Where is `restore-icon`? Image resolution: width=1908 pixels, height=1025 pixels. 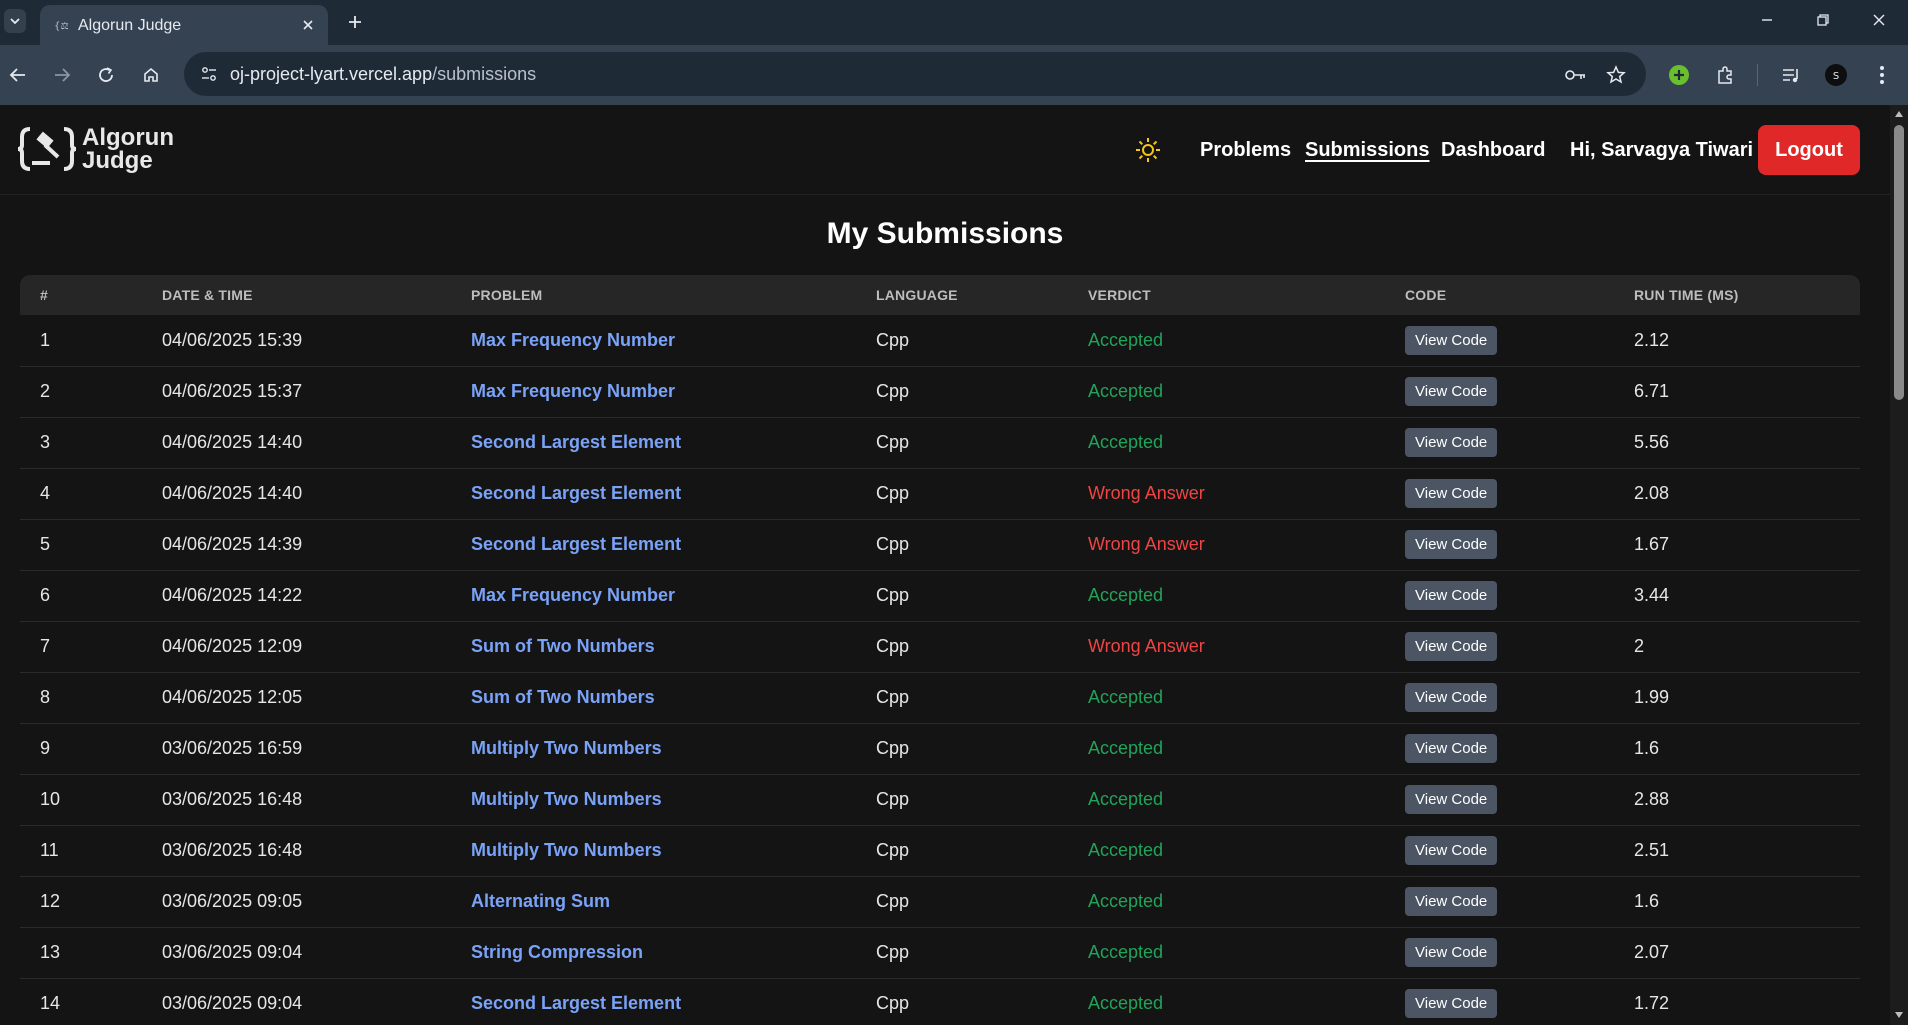
restore-icon is located at coordinates (1823, 20).